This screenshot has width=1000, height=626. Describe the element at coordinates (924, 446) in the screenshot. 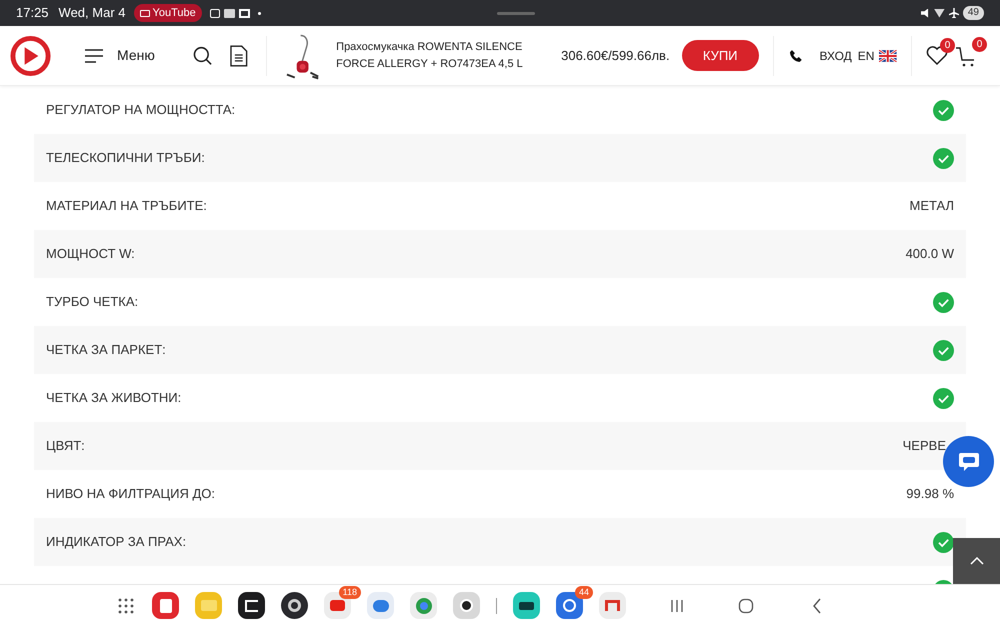

I see `spec-value: ЧЕРВЕ` at that location.